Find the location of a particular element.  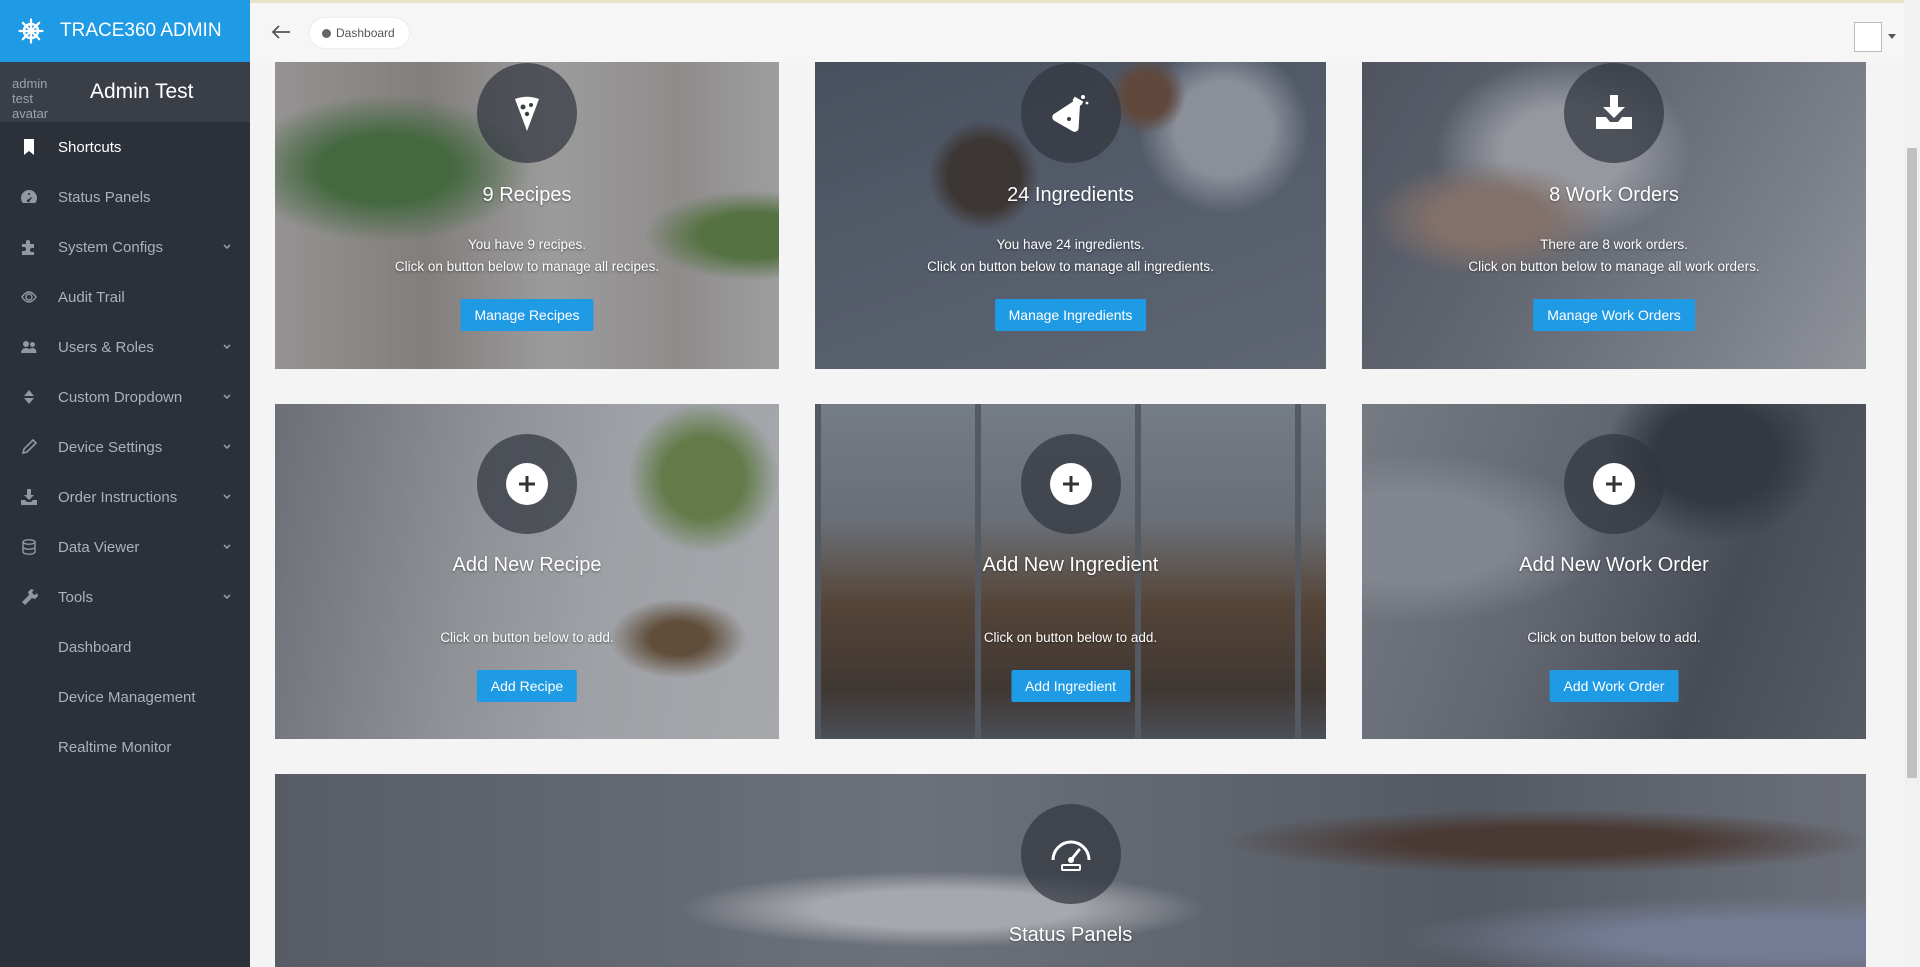

user-panel: admin test avatar Admin Test is located at coordinates (125, 92).